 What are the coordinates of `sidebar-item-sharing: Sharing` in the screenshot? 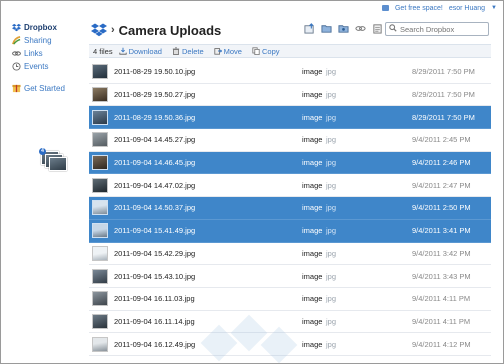 It's located at (40, 40).